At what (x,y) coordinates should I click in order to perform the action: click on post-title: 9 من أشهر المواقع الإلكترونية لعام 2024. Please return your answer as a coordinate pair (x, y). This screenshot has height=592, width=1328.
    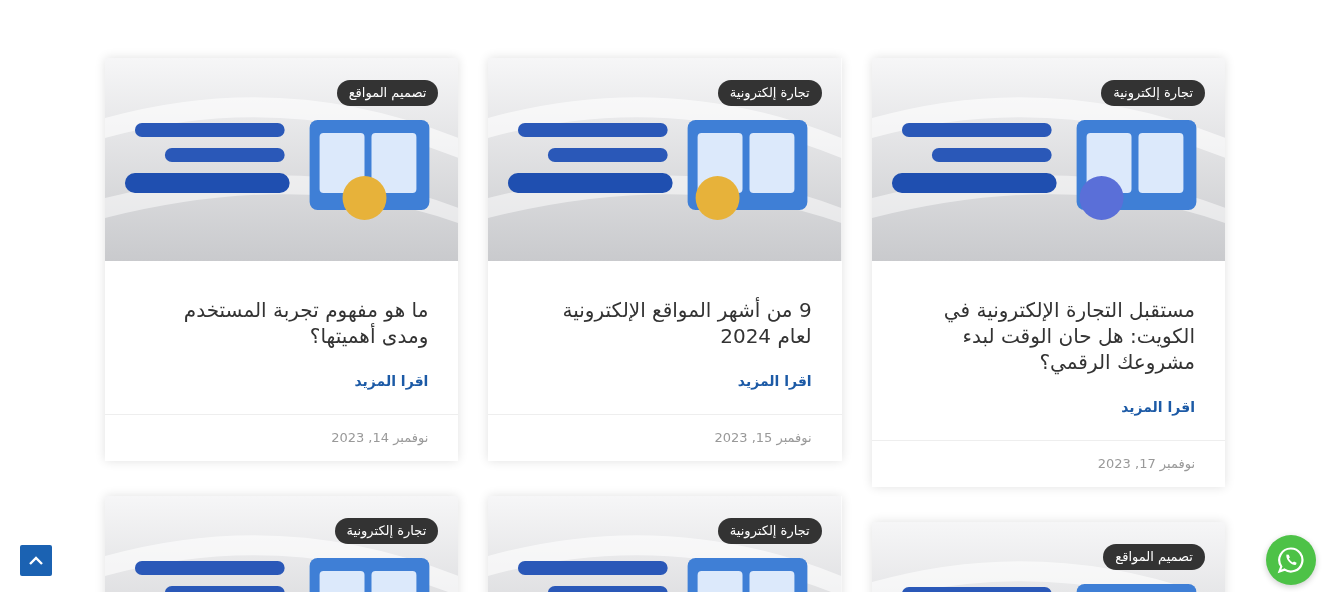
    Looking at the image, I should click on (670, 323).